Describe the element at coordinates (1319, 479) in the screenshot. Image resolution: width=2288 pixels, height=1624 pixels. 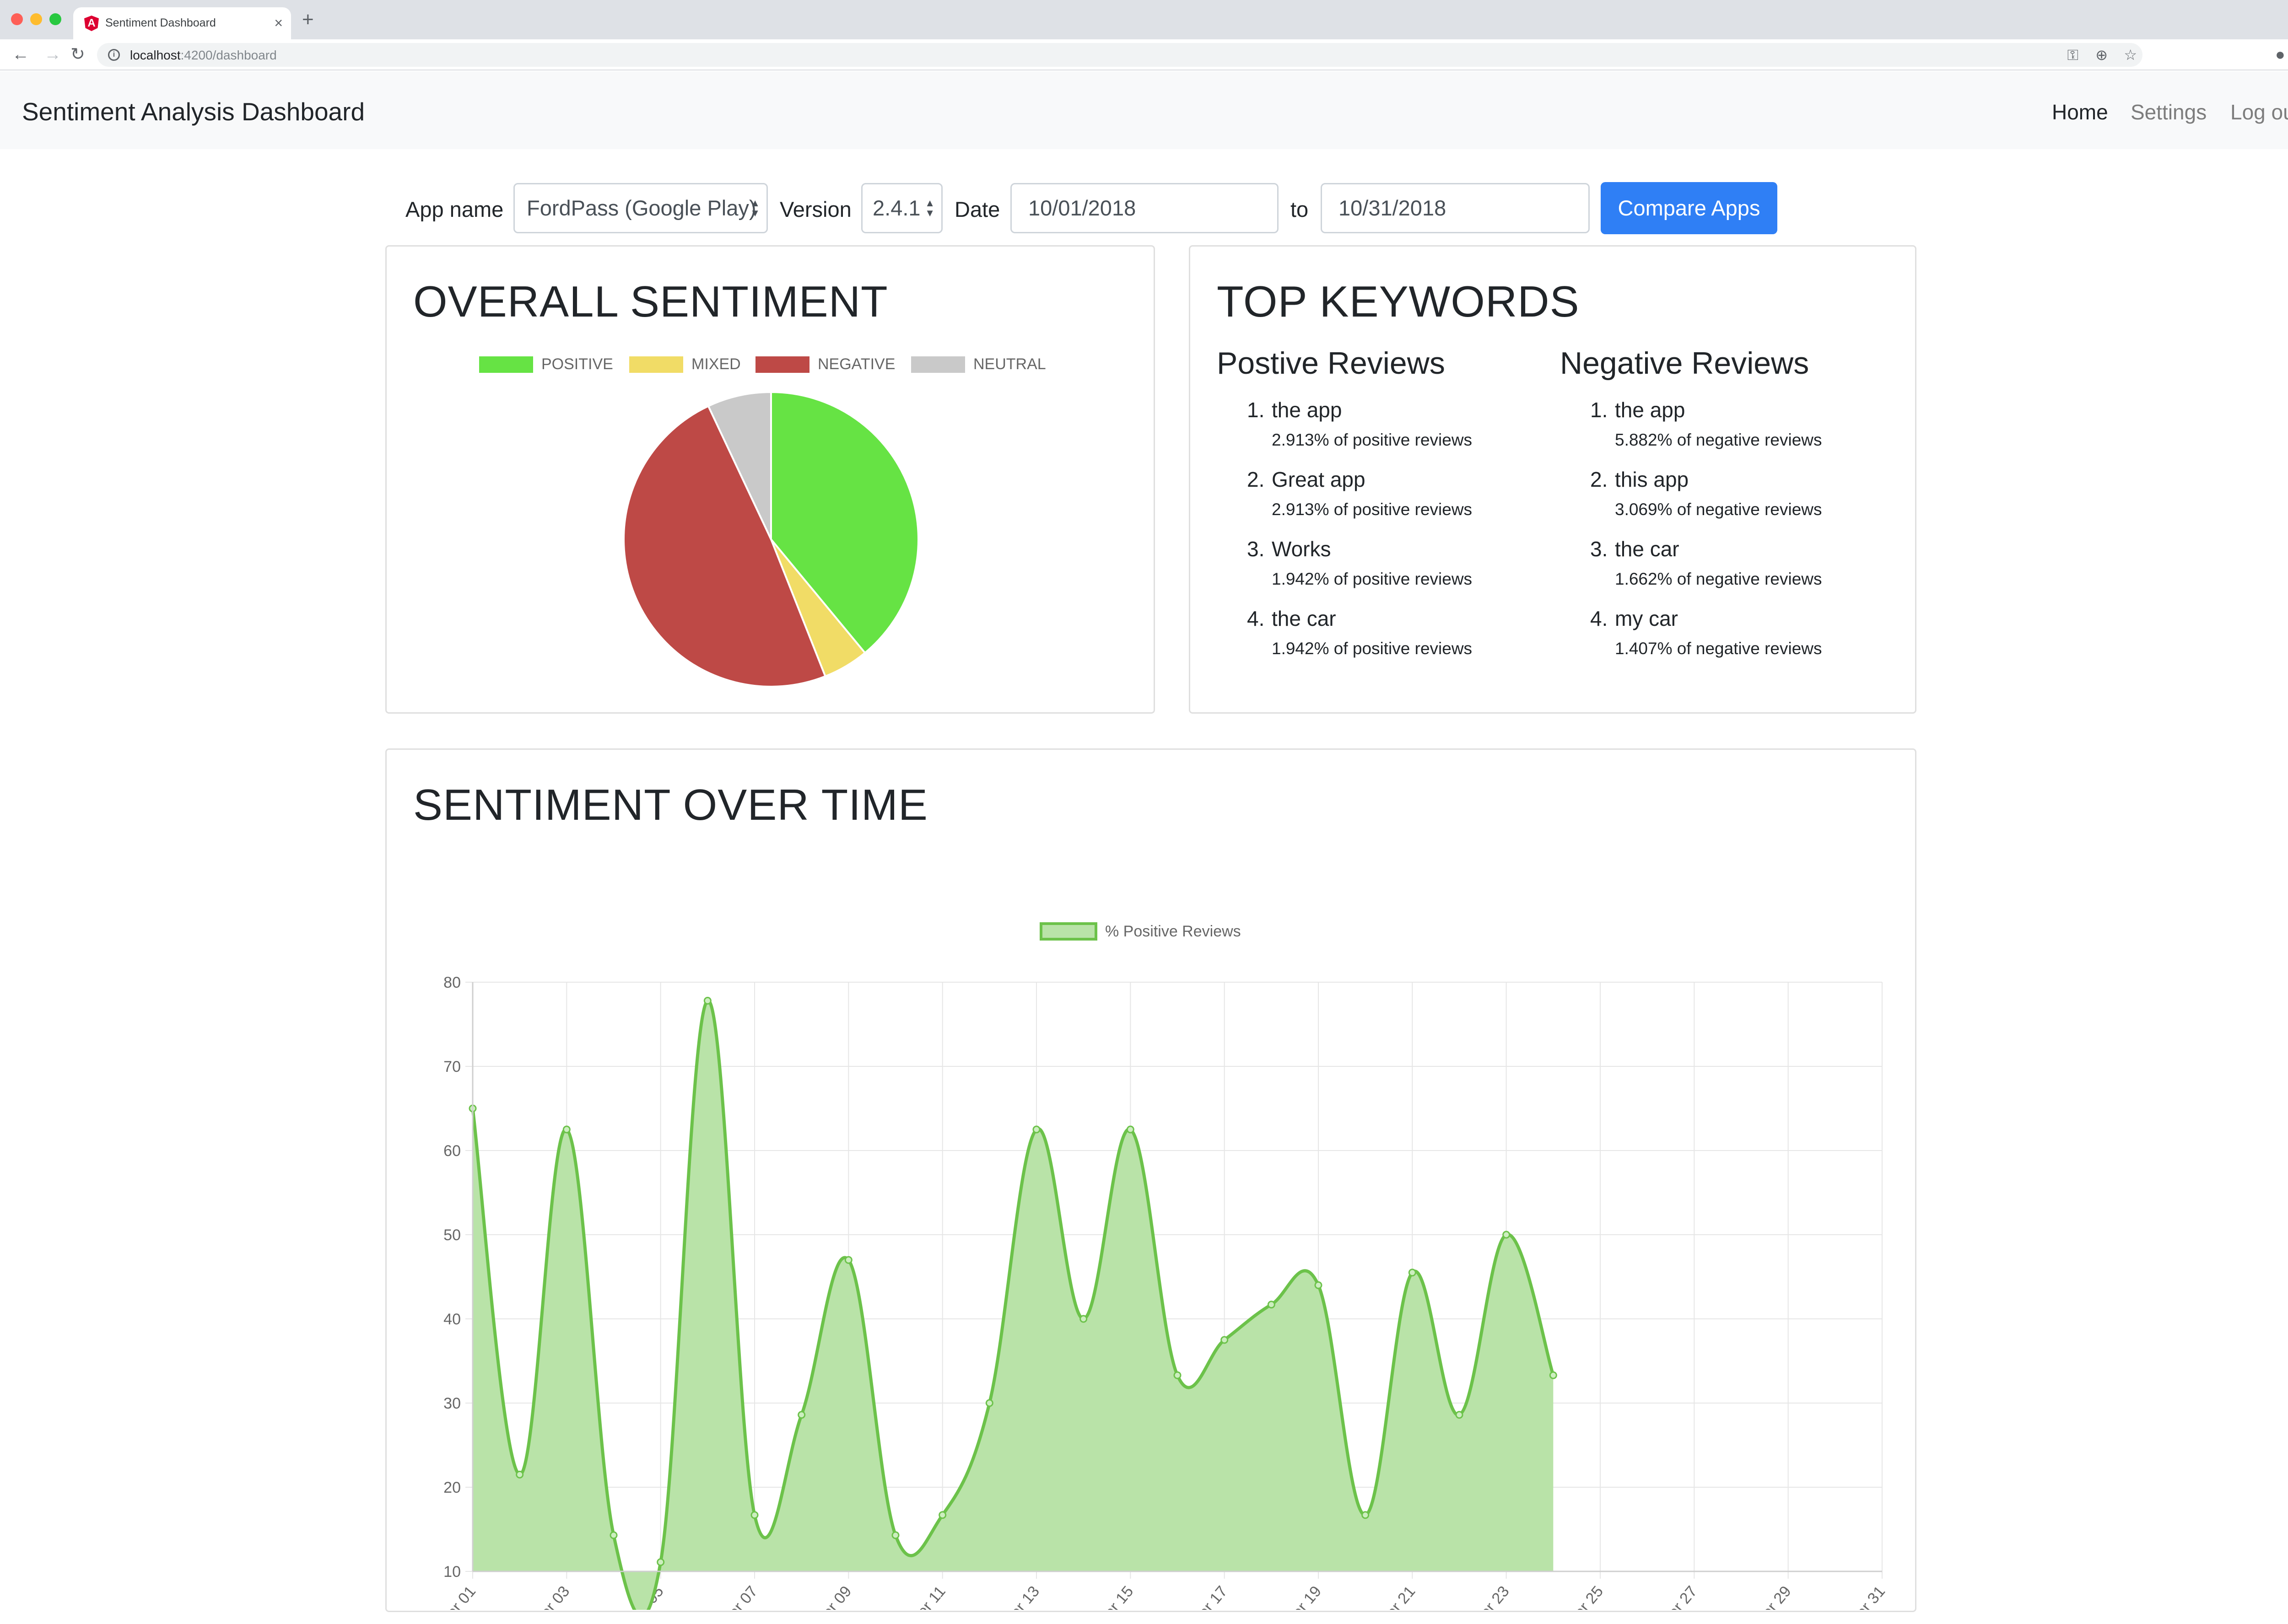
I see `keyword-text: Great app` at that location.